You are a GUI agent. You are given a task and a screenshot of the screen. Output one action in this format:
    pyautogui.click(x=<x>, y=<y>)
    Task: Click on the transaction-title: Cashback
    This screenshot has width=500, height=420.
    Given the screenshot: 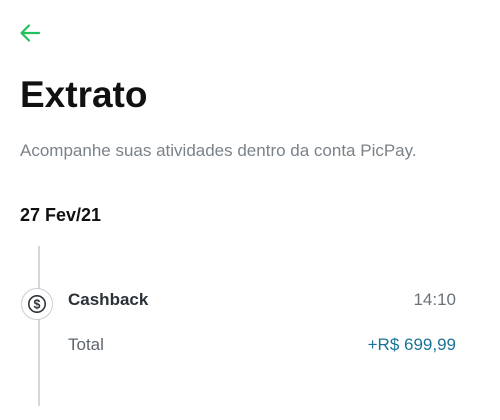 What is the action you would take?
    pyautogui.click(x=108, y=300)
    